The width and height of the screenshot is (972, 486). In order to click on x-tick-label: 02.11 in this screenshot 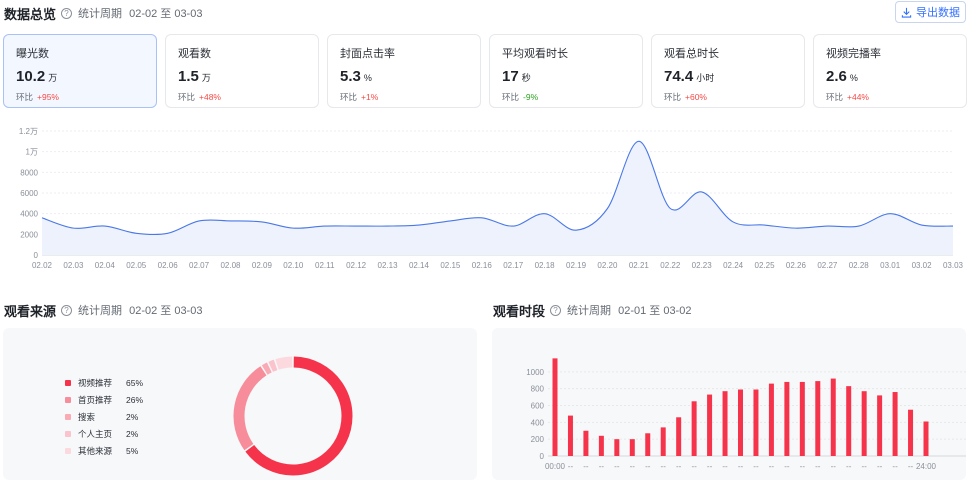, I will do `click(325, 265)`.